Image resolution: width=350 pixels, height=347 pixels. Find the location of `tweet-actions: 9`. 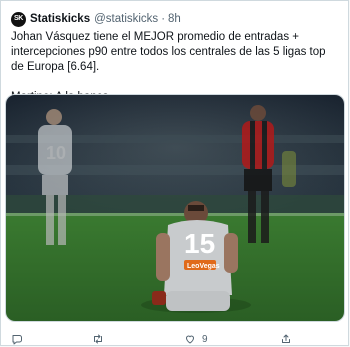

tweet-actions: 9 is located at coordinates (175, 339).